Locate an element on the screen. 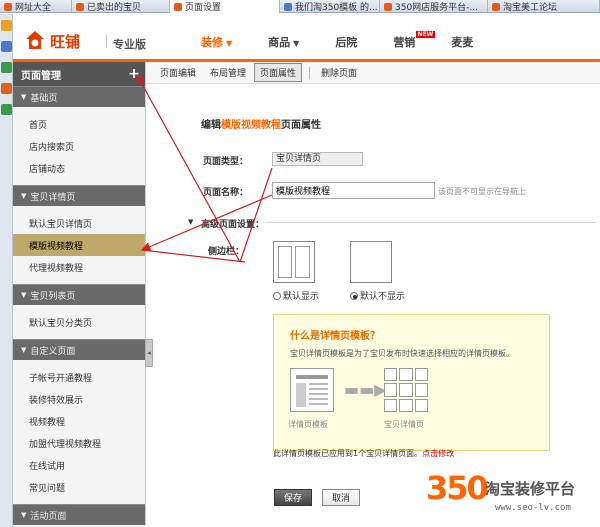 The width and height of the screenshot is (600, 527). sidebar-setting-label: 侧边栏： is located at coordinates (226, 252).